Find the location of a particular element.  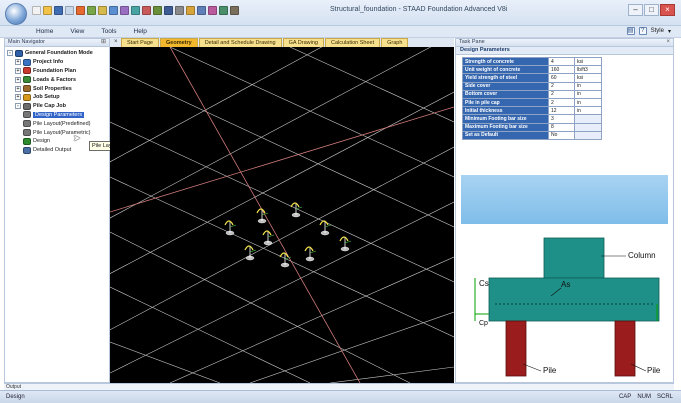

pan-icon is located at coordinates (113, 10).